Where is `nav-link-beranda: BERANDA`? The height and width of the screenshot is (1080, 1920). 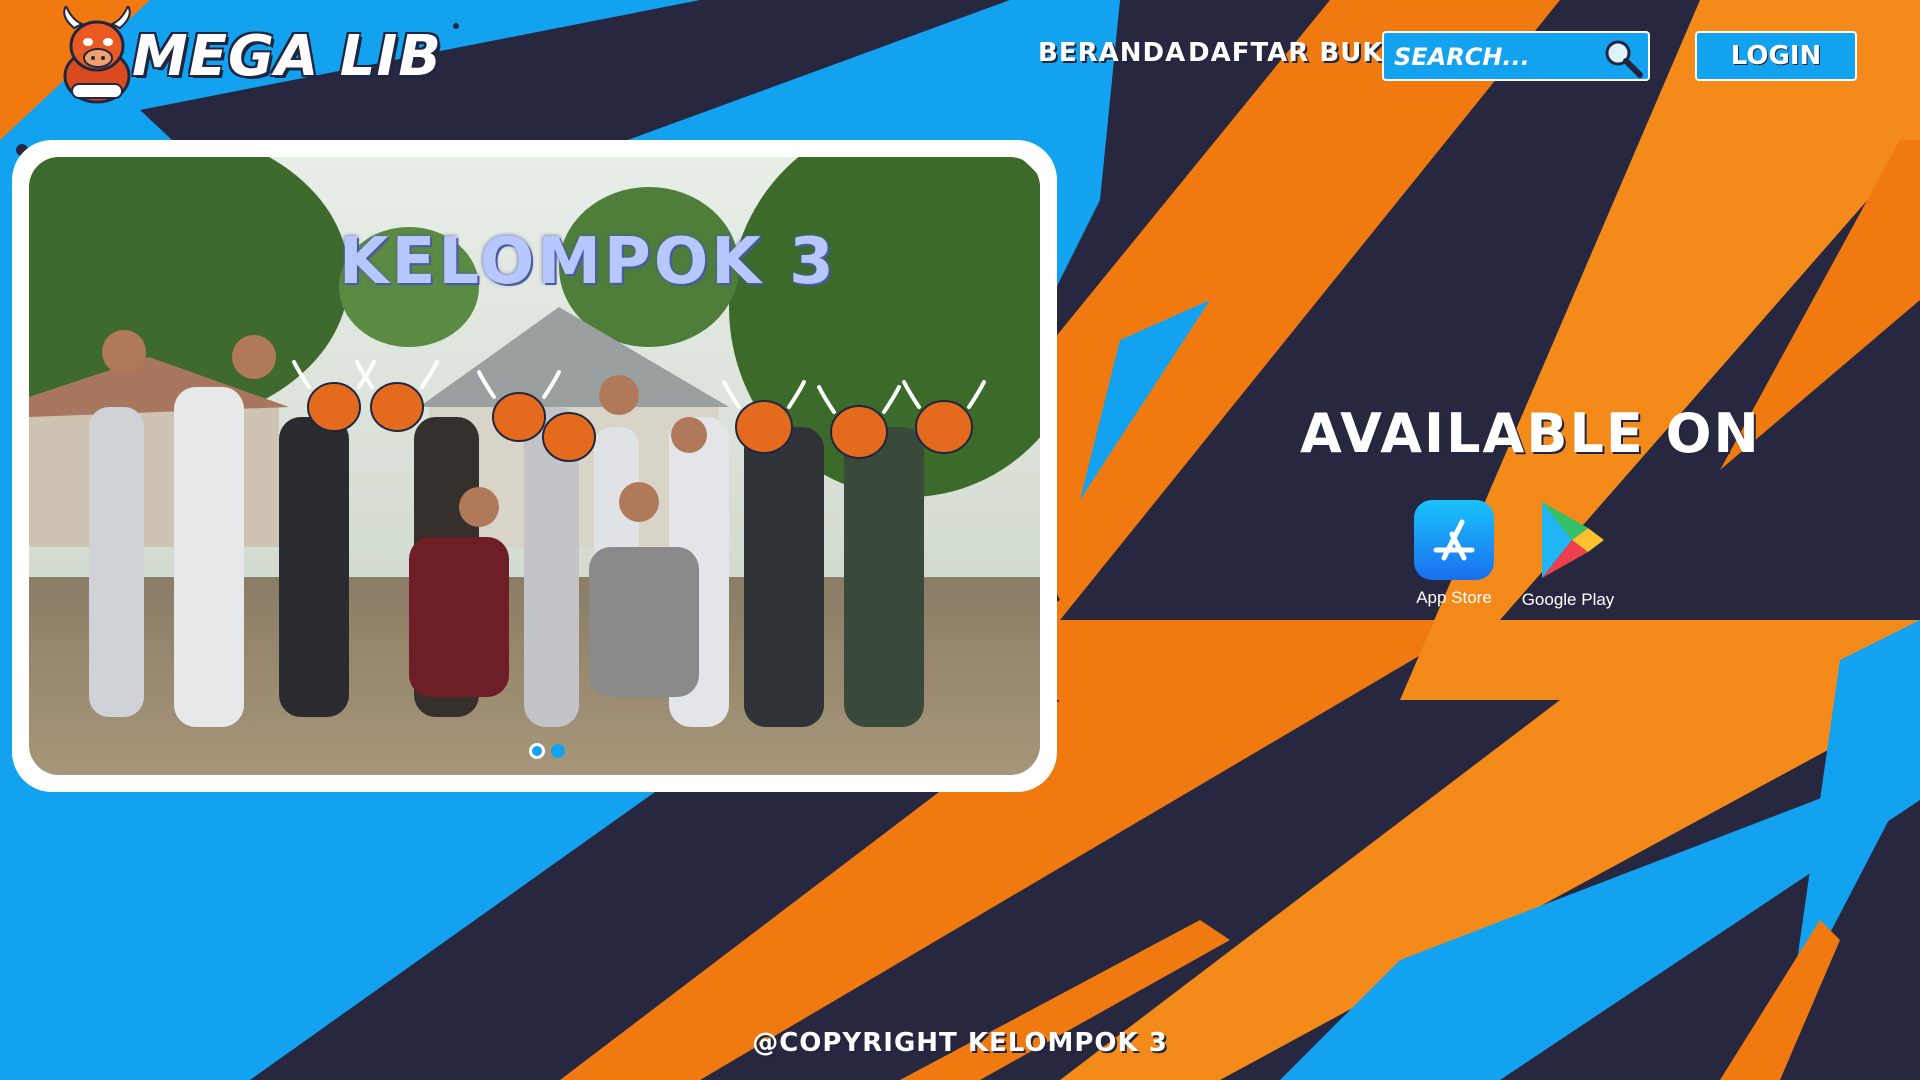 nav-link-beranda: BERANDA is located at coordinates (1112, 53).